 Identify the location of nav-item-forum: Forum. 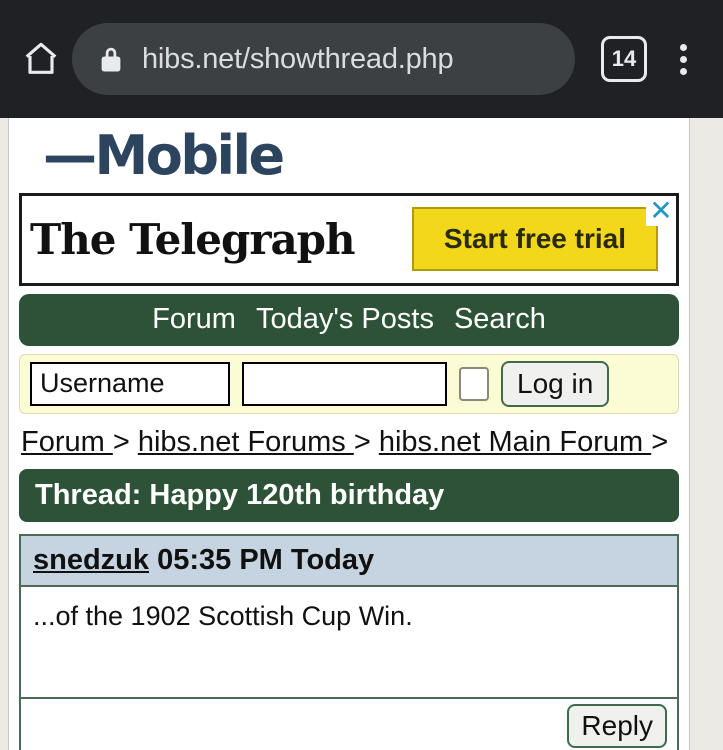
(194, 319).